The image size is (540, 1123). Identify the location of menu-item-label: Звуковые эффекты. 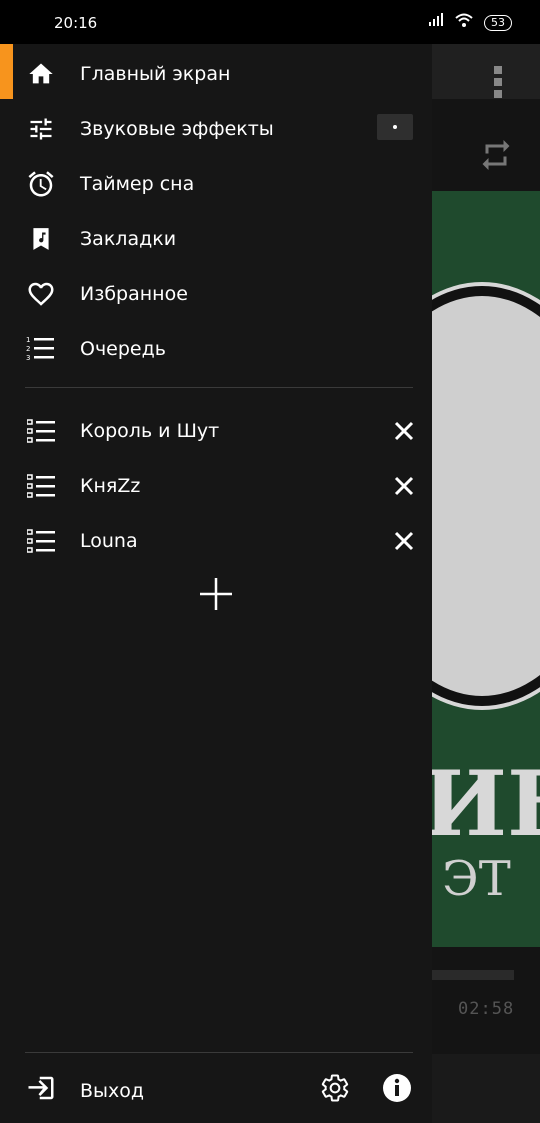
(177, 129).